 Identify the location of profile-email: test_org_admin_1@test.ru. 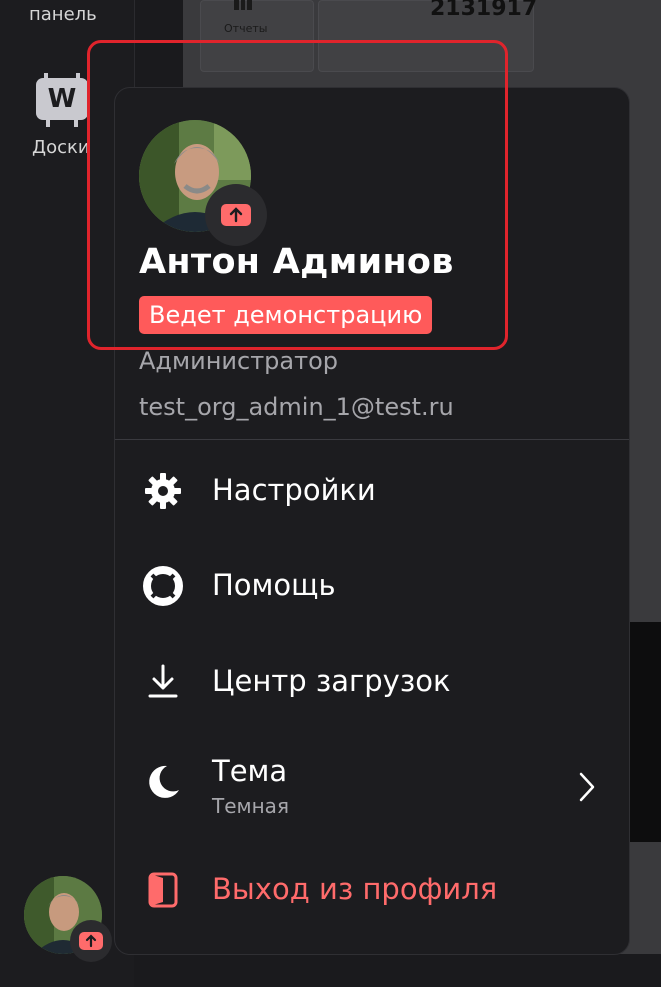
(296, 407).